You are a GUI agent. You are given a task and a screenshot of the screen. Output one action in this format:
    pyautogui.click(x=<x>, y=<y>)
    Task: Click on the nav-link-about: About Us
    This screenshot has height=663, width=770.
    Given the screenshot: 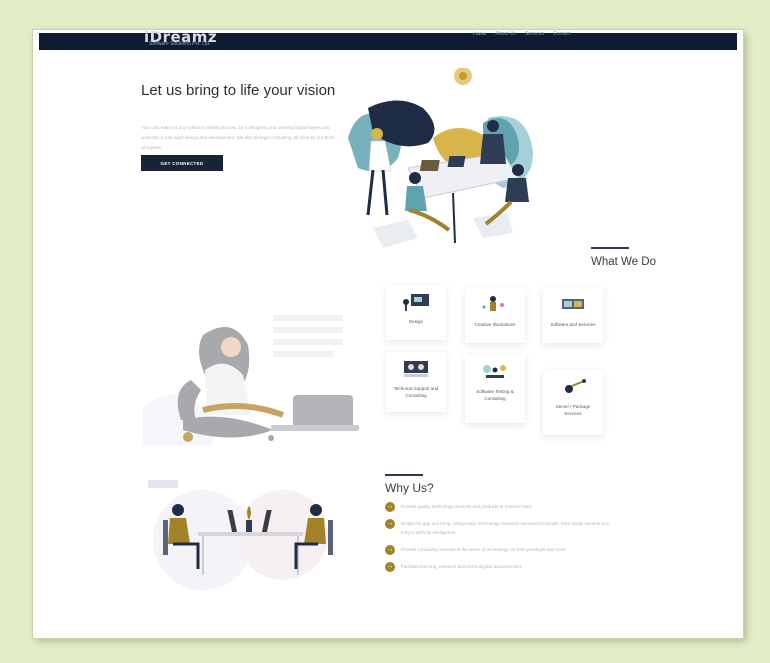 What is the action you would take?
    pyautogui.click(x=505, y=34)
    